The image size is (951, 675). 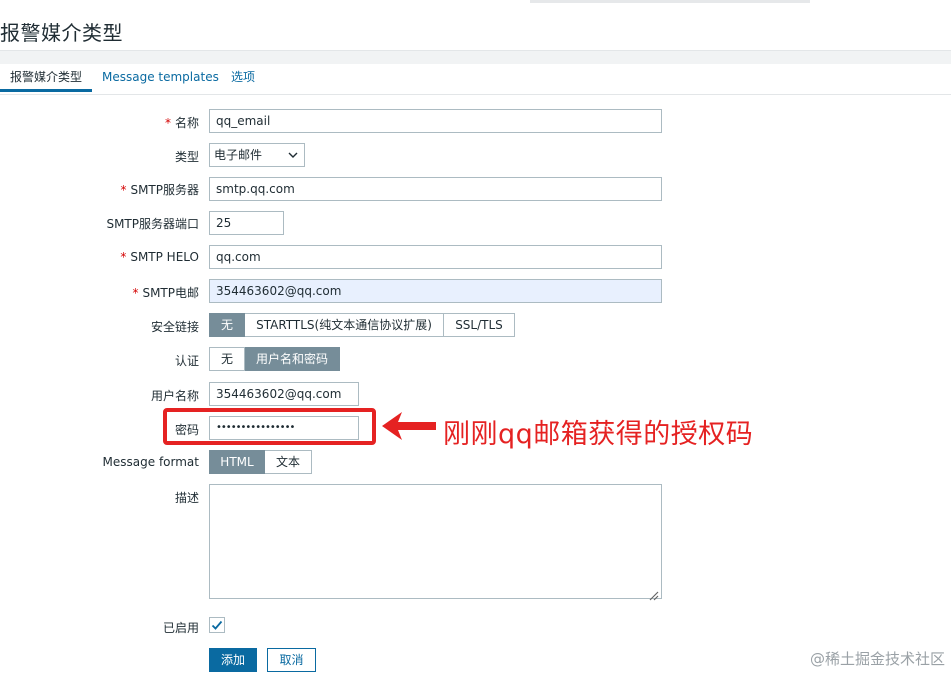 What do you see at coordinates (159, 190) in the screenshot?
I see `smtp-server-label: * SMTP服务器` at bounding box center [159, 190].